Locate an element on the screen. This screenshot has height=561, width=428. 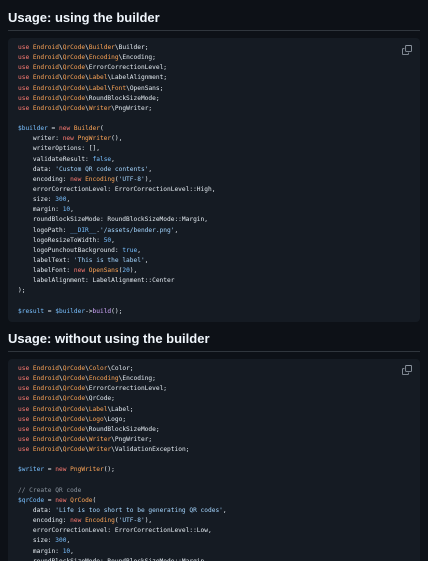
code-token: Builder is located at coordinates (86, 129).